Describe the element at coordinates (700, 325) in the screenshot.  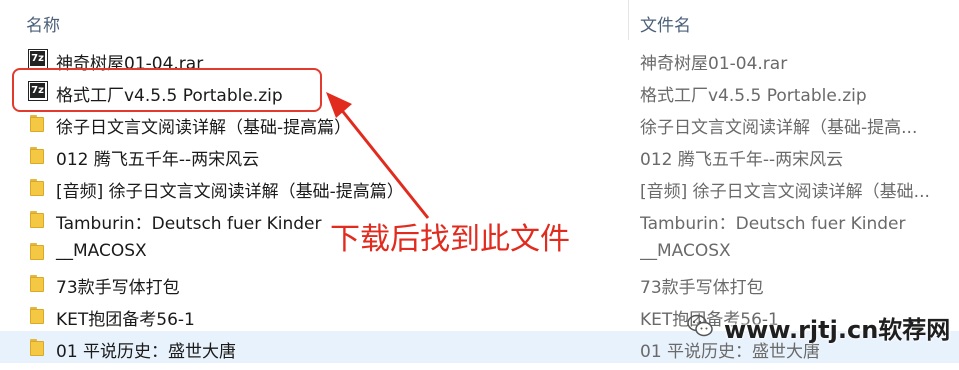
I see `wechat-icon` at that location.